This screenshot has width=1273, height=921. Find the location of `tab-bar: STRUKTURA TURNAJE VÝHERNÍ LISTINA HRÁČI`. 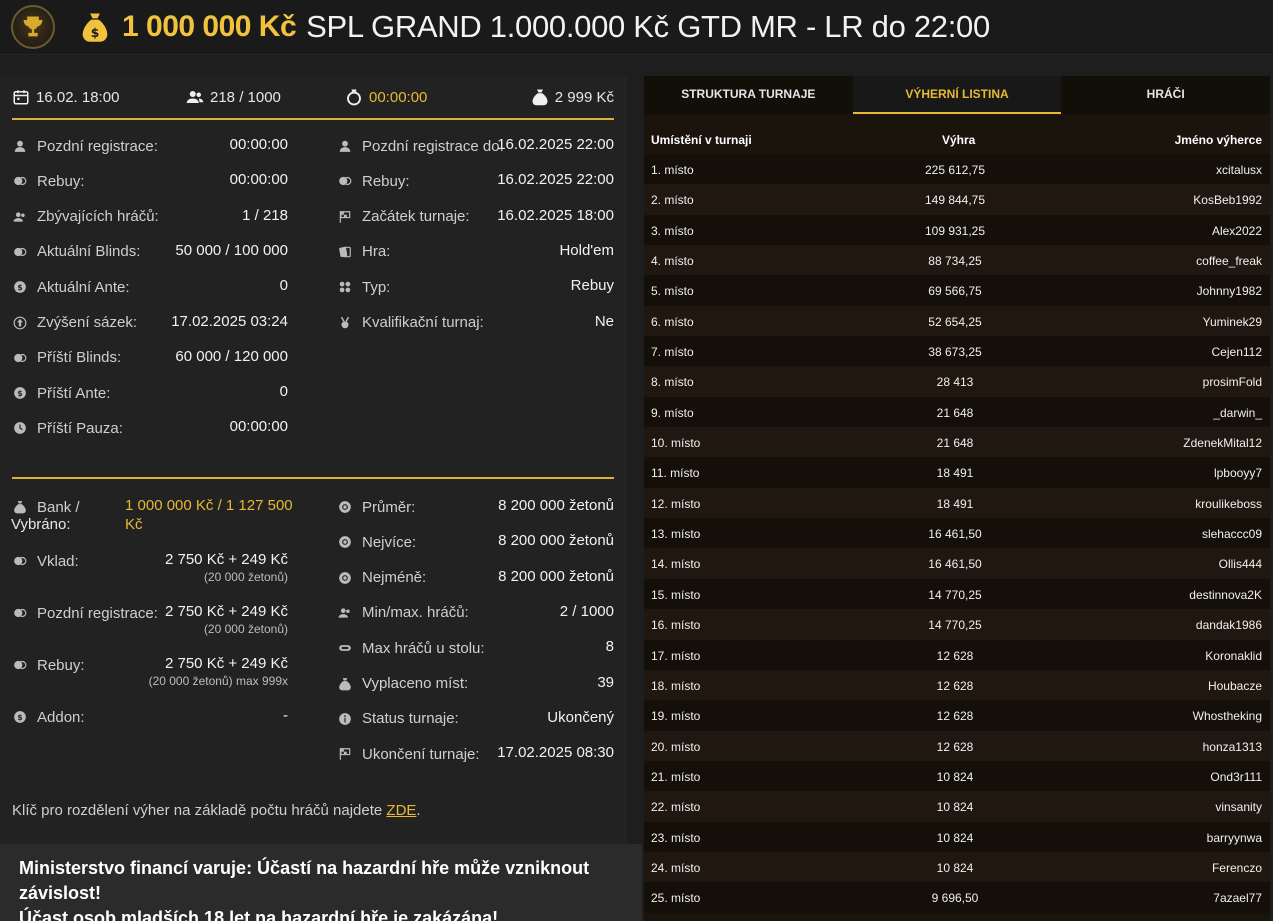

tab-bar: STRUKTURA TURNAJE VÝHERNÍ LISTINA HRÁČI is located at coordinates (957, 95).